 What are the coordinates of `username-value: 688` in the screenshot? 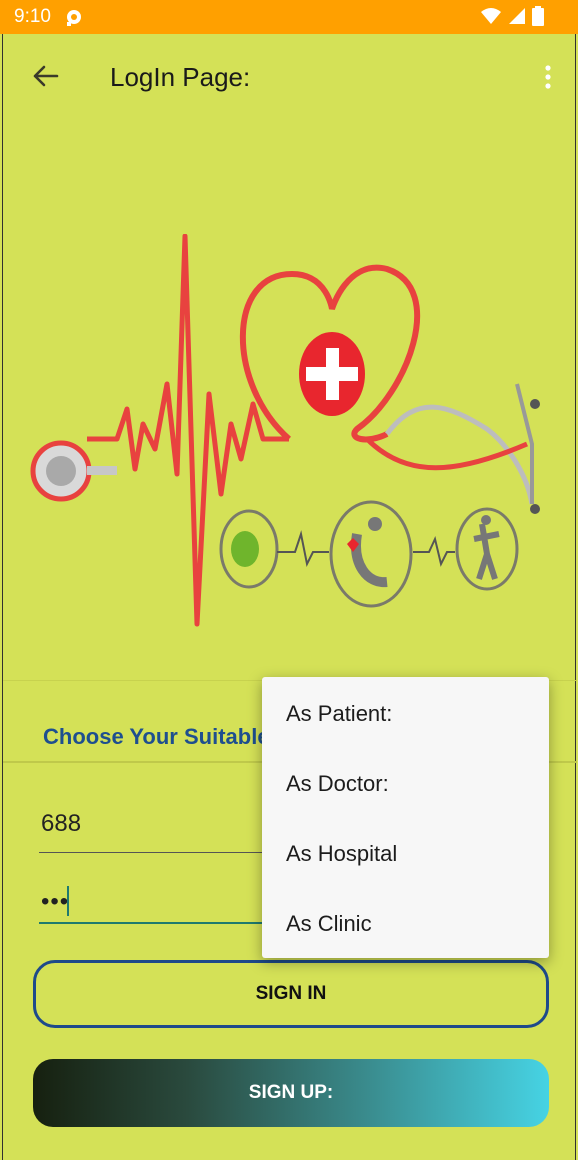 It's located at (61, 823).